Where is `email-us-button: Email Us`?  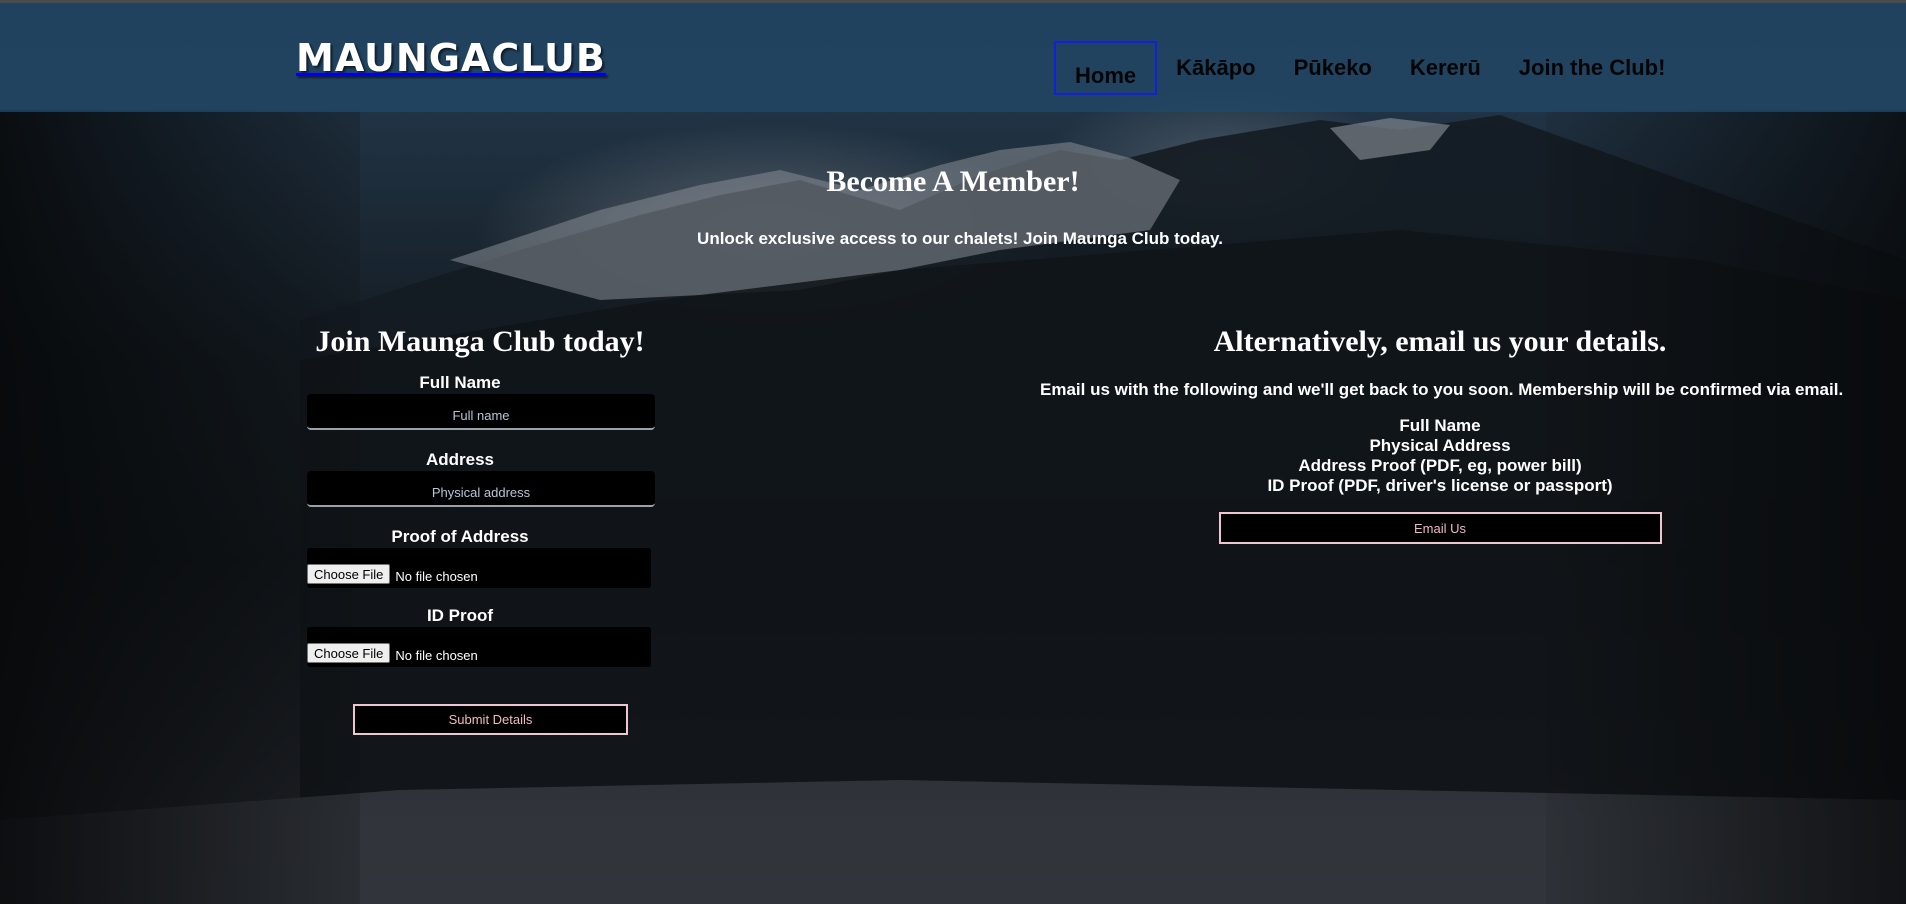 email-us-button: Email Us is located at coordinates (1440, 528).